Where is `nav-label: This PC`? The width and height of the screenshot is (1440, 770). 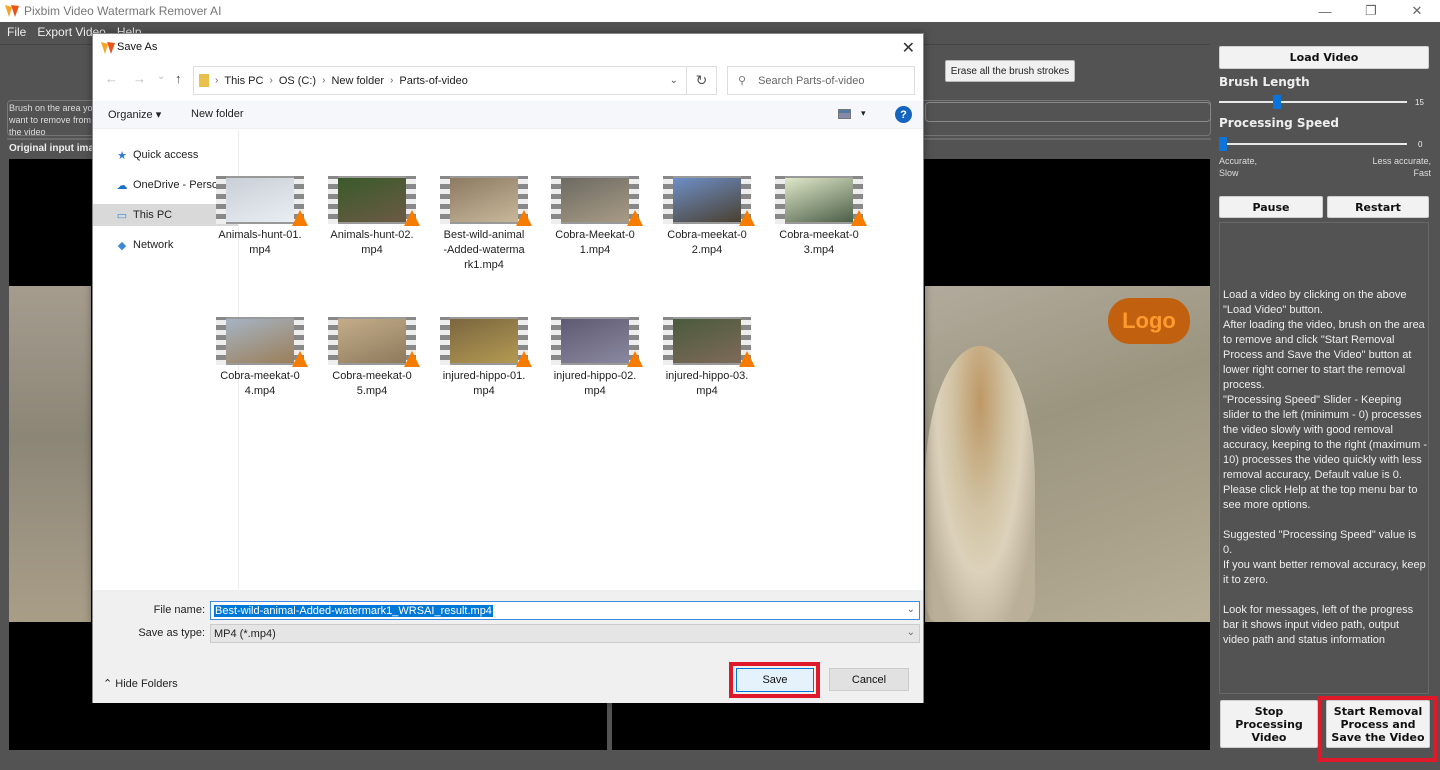
nav-label: This PC is located at coordinates (153, 215).